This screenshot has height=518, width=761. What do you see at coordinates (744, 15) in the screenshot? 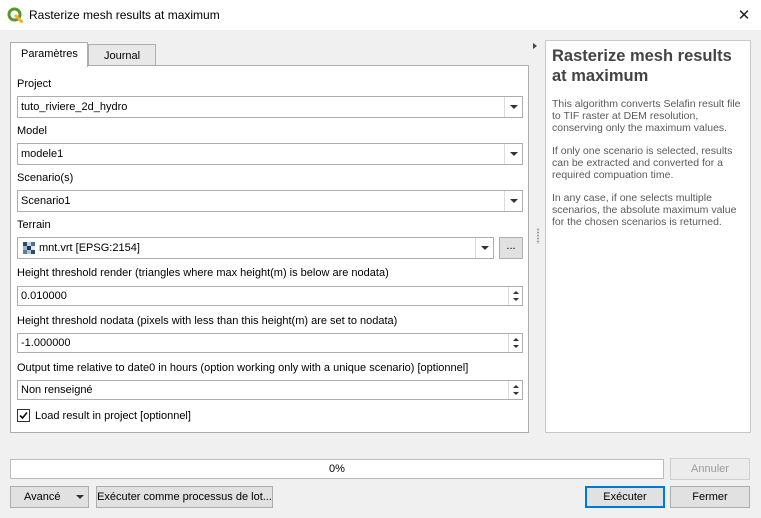
I see `close-icon: ✕` at bounding box center [744, 15].